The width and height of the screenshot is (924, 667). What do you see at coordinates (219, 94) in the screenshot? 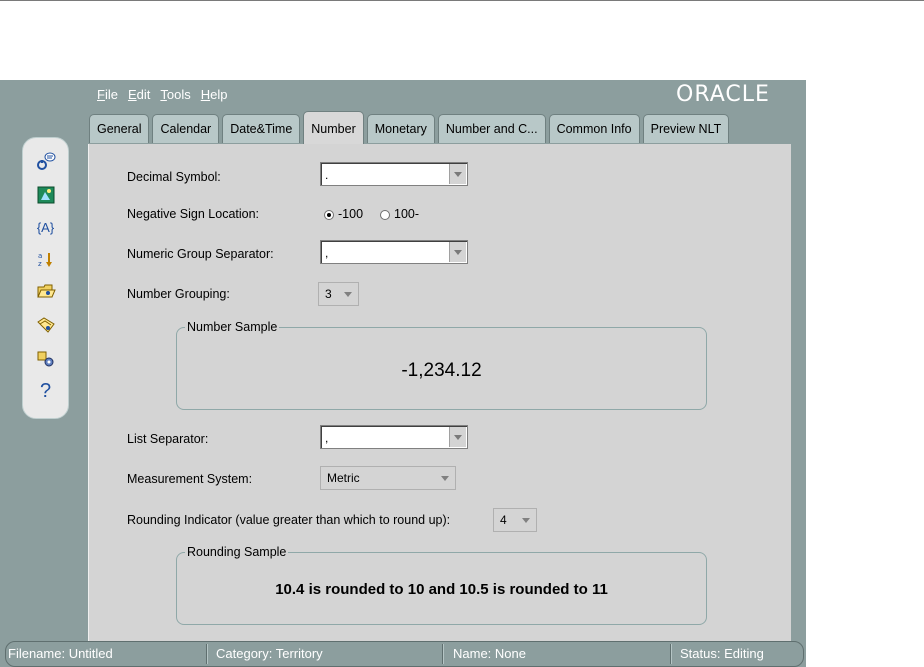
I see `menu-help-label: elp` at bounding box center [219, 94].